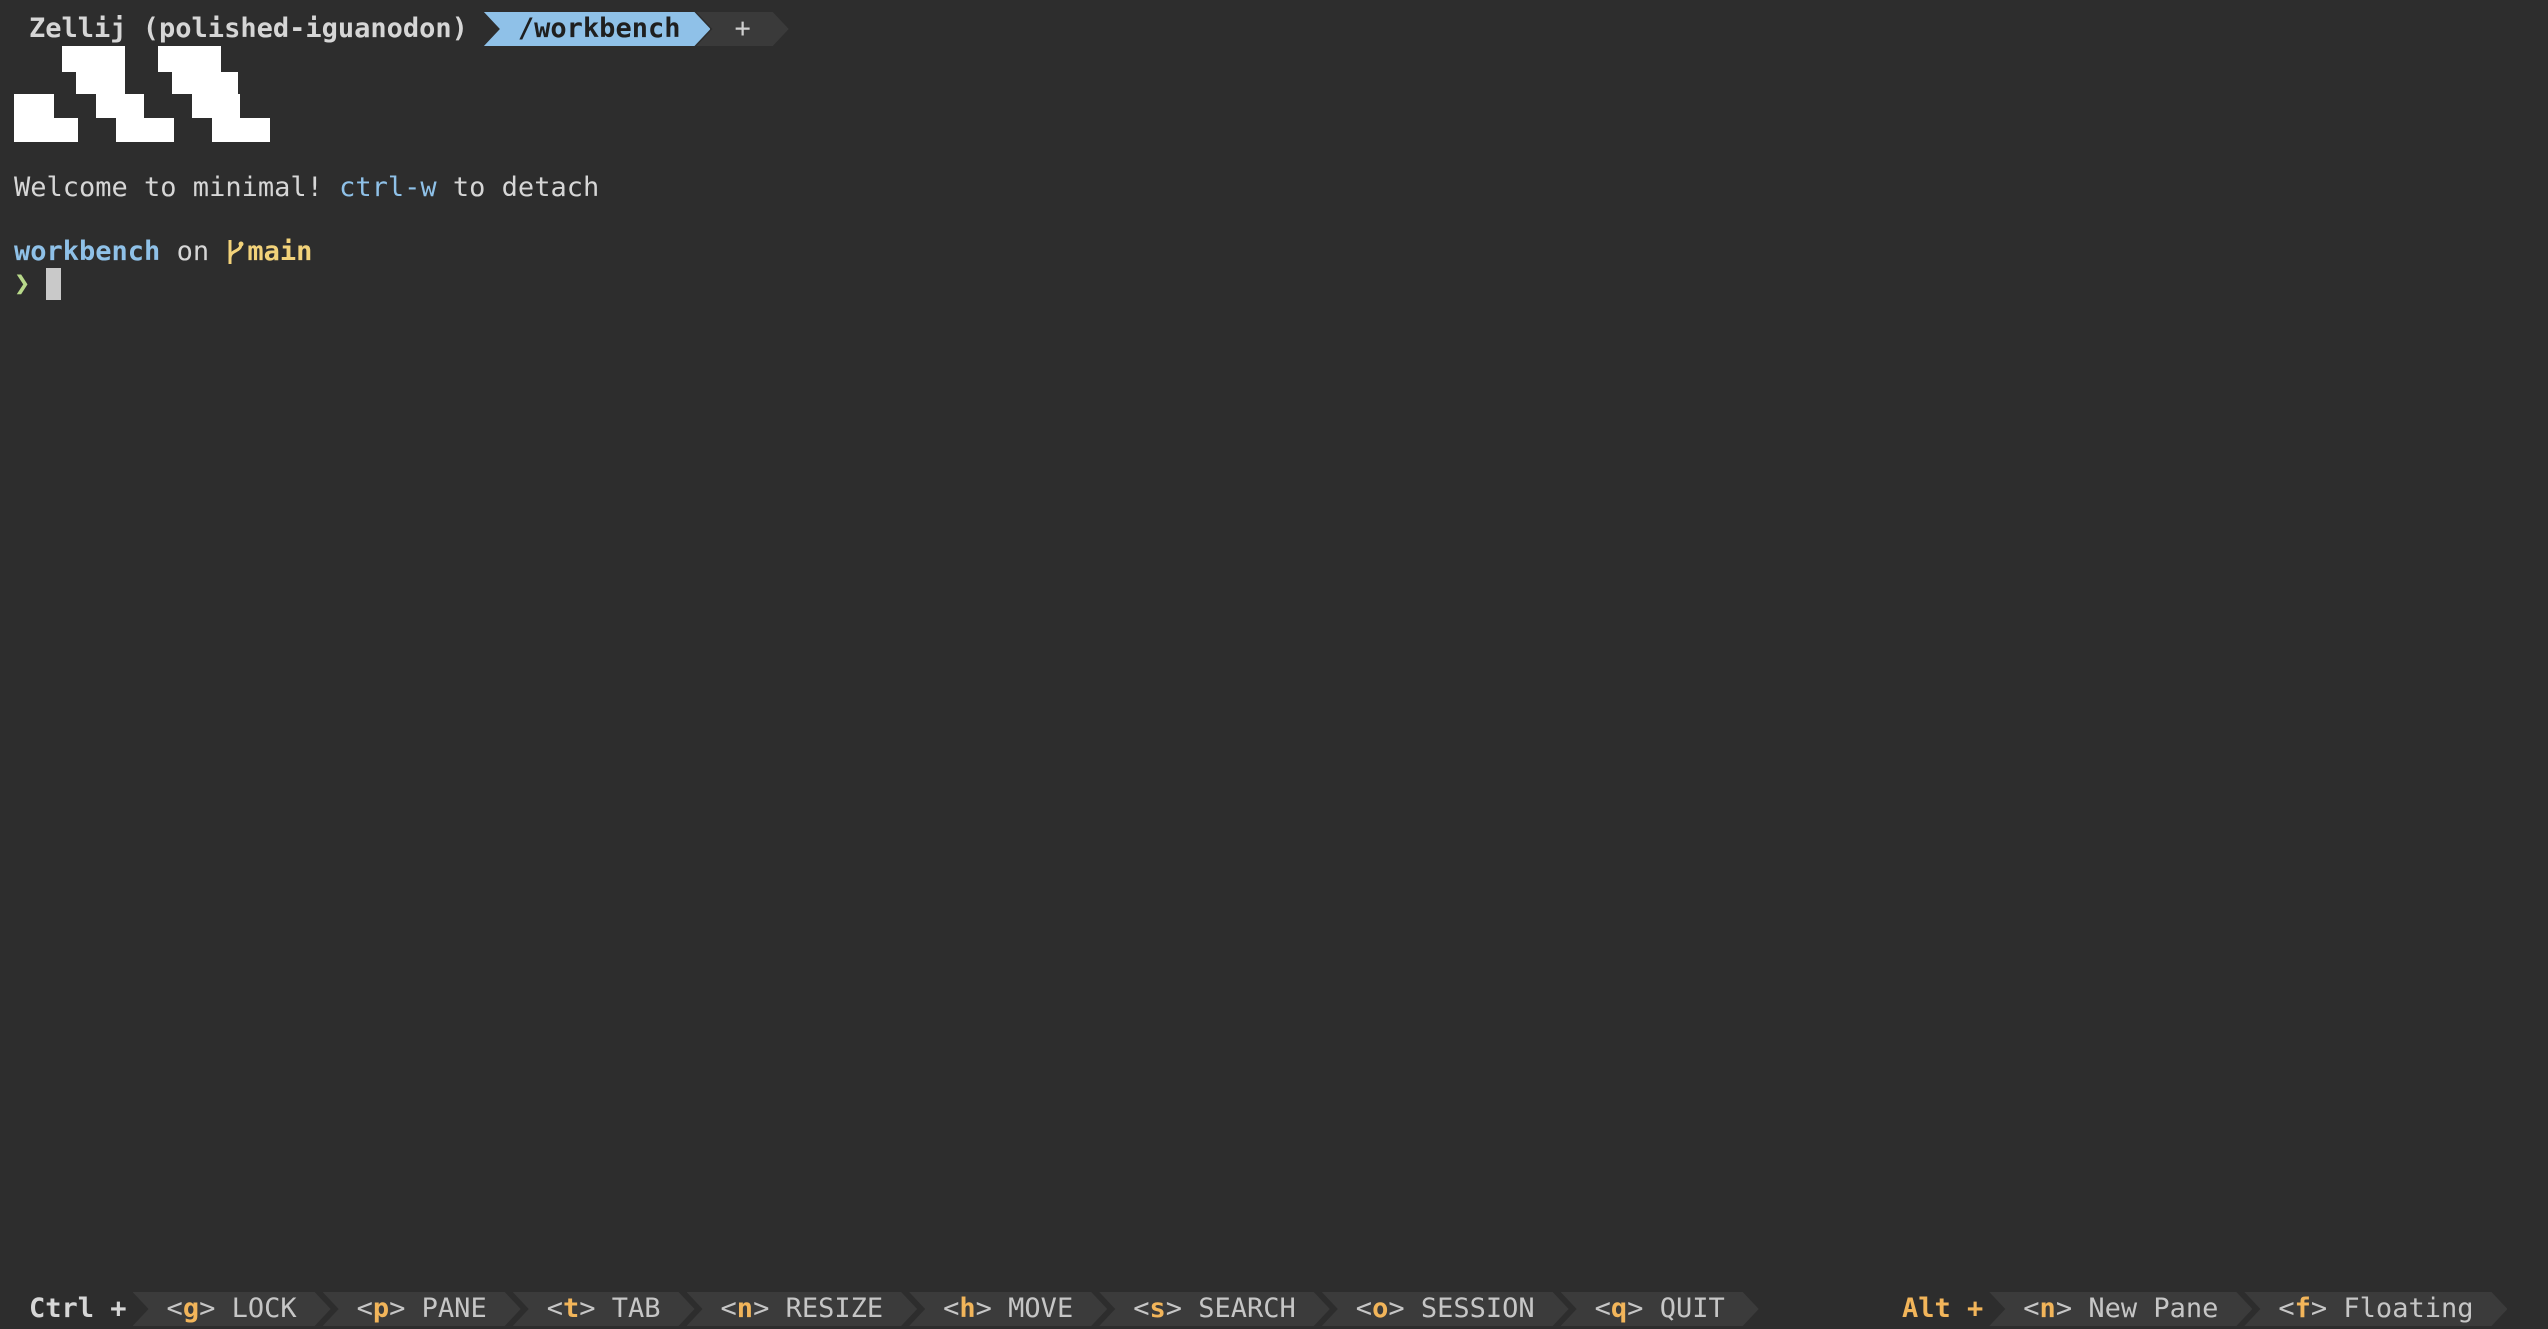 The height and width of the screenshot is (1329, 2548). Describe the element at coordinates (54, 284) in the screenshot. I see `text-cursor` at that location.